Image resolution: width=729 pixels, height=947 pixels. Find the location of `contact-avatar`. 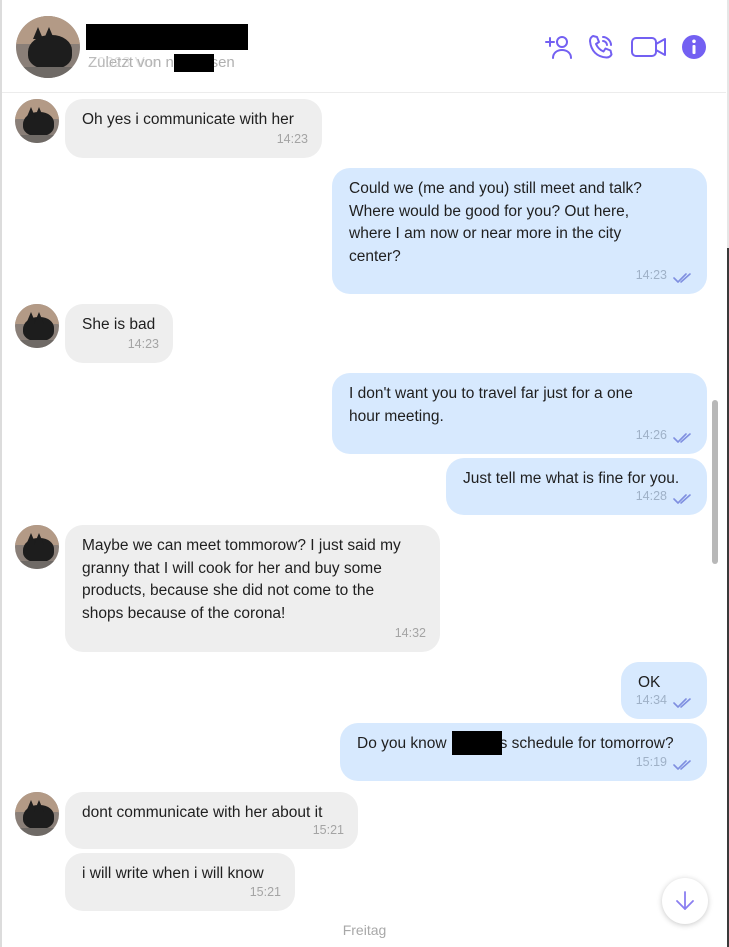

contact-avatar is located at coordinates (48, 47).